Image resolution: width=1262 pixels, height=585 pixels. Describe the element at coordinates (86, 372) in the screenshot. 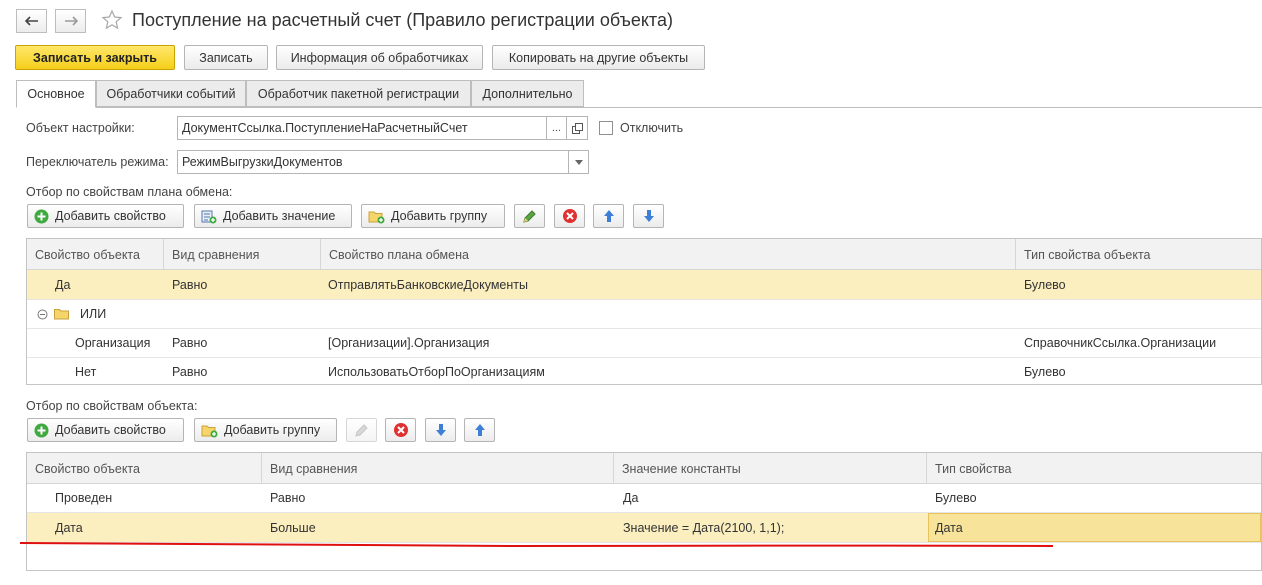

I see `cell-prop: Нет` at that location.